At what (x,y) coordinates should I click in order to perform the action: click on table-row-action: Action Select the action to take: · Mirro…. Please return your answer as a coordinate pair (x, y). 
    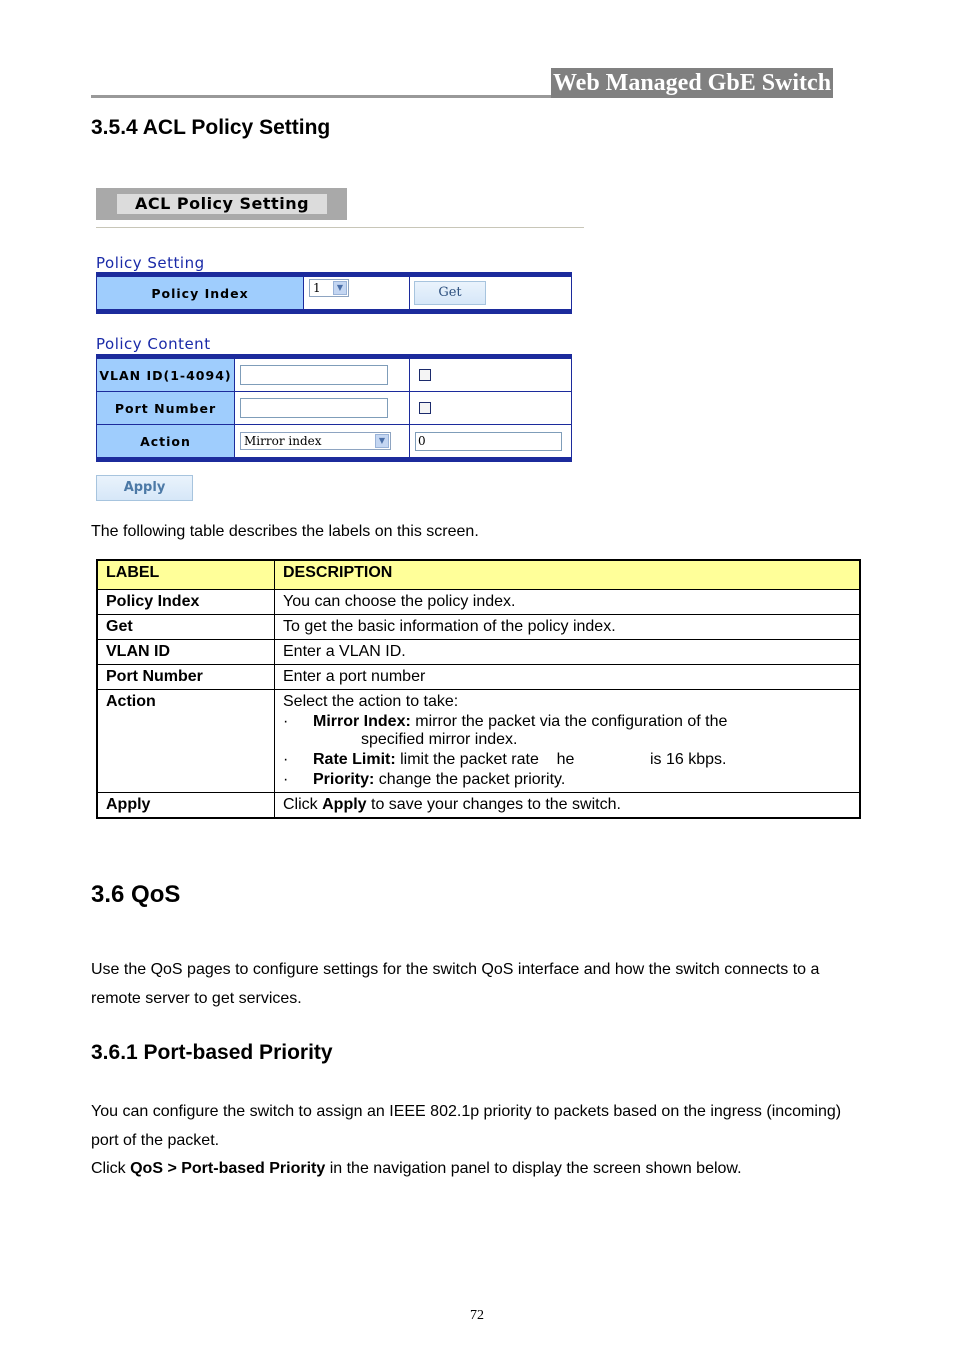
    Looking at the image, I should click on (478, 741).